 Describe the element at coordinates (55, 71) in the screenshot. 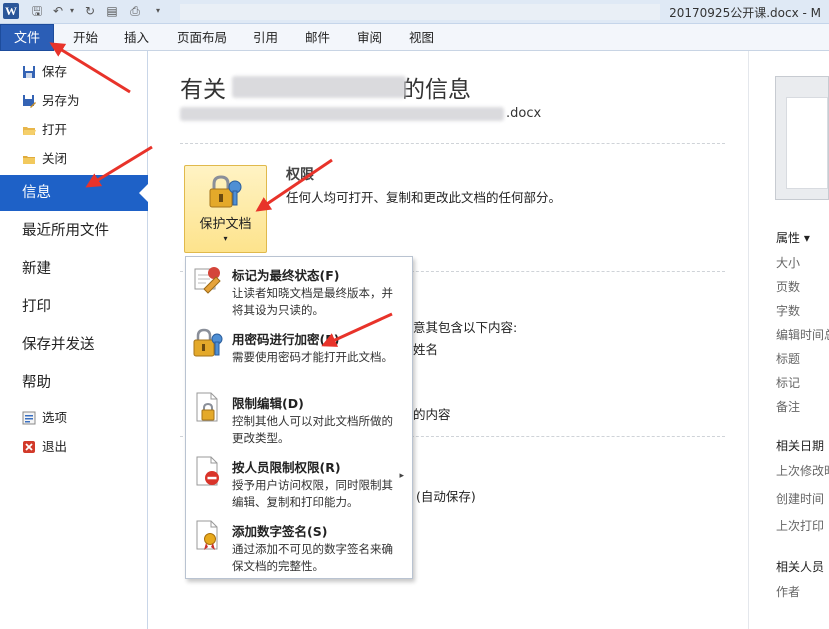

I see `nav-save-label: 保存` at that location.